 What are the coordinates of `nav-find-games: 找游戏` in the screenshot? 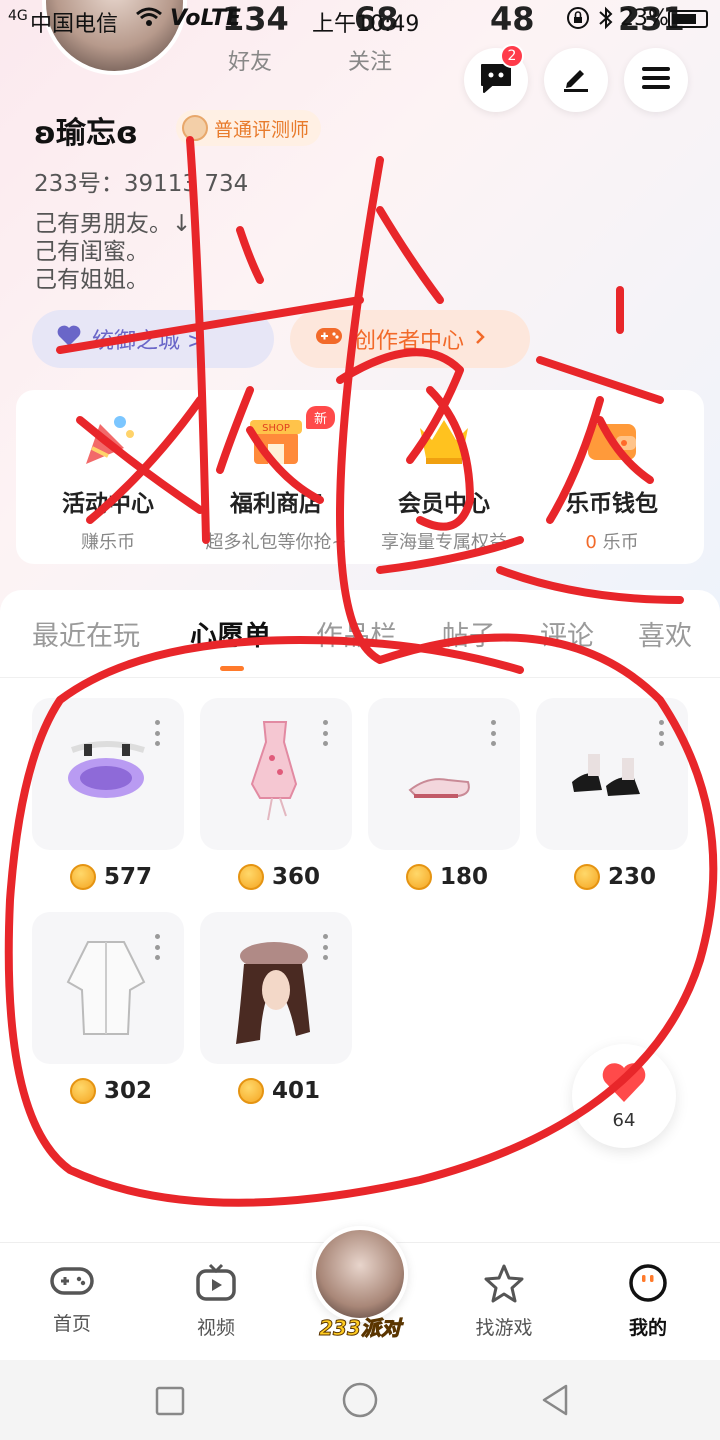 It's located at (504, 1301).